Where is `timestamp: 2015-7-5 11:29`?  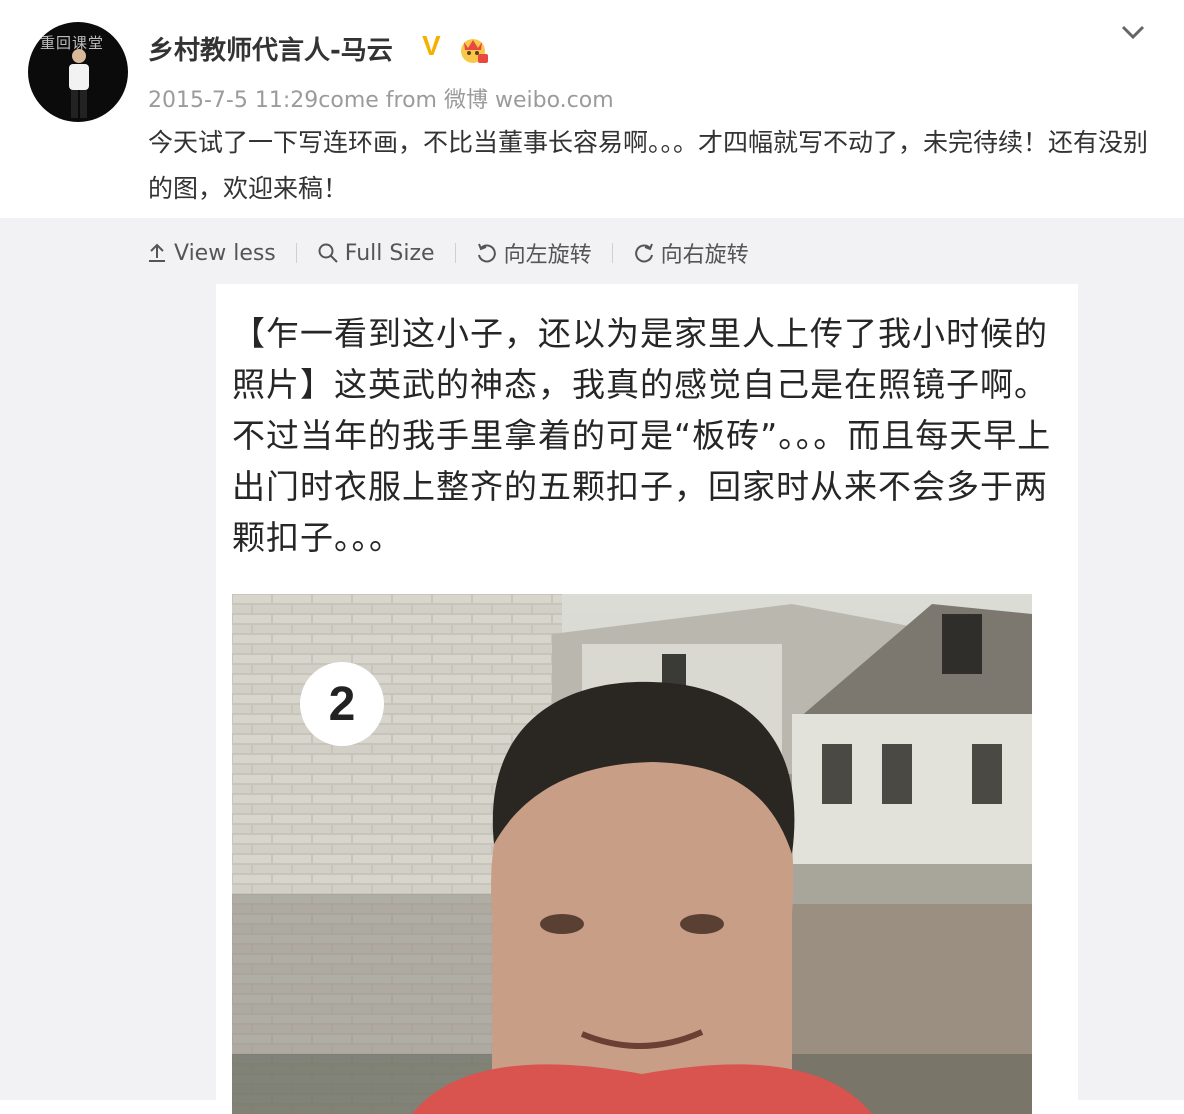 timestamp: 2015-7-5 11:29 is located at coordinates (233, 100).